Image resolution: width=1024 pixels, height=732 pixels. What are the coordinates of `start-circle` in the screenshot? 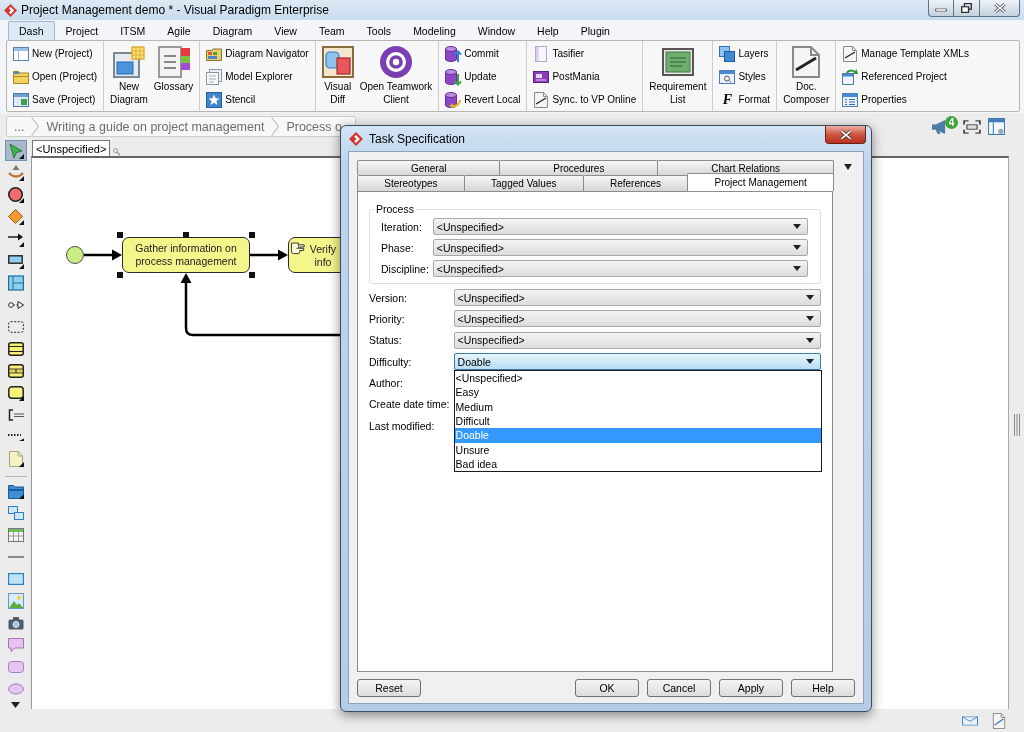 It's located at (75, 255).